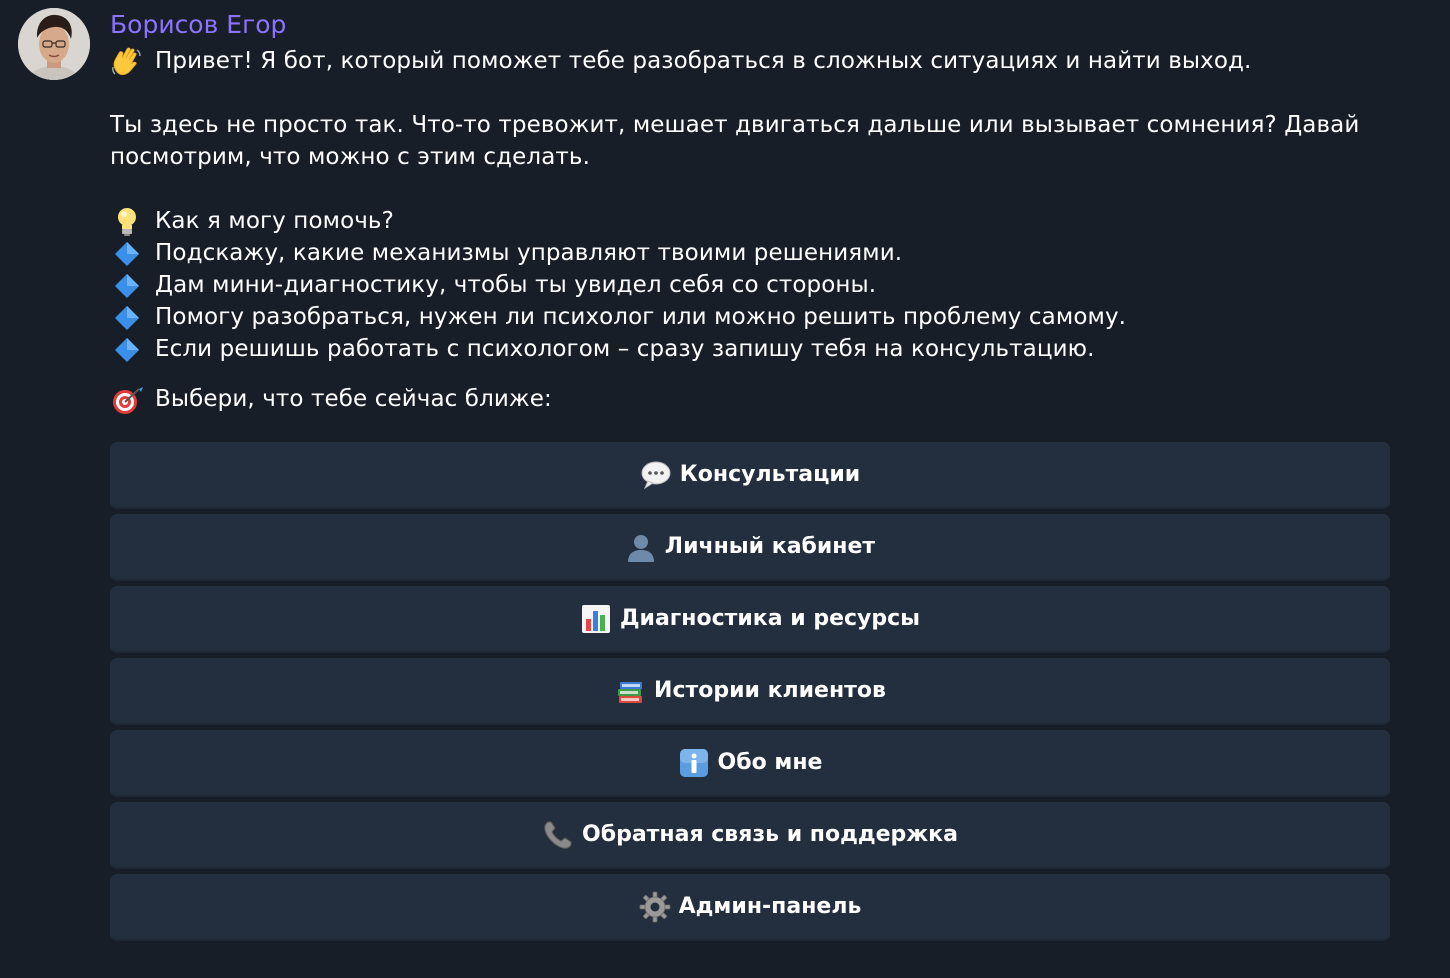 This screenshot has width=1450, height=978. What do you see at coordinates (655, 907) in the screenshot?
I see `gear-icon` at bounding box center [655, 907].